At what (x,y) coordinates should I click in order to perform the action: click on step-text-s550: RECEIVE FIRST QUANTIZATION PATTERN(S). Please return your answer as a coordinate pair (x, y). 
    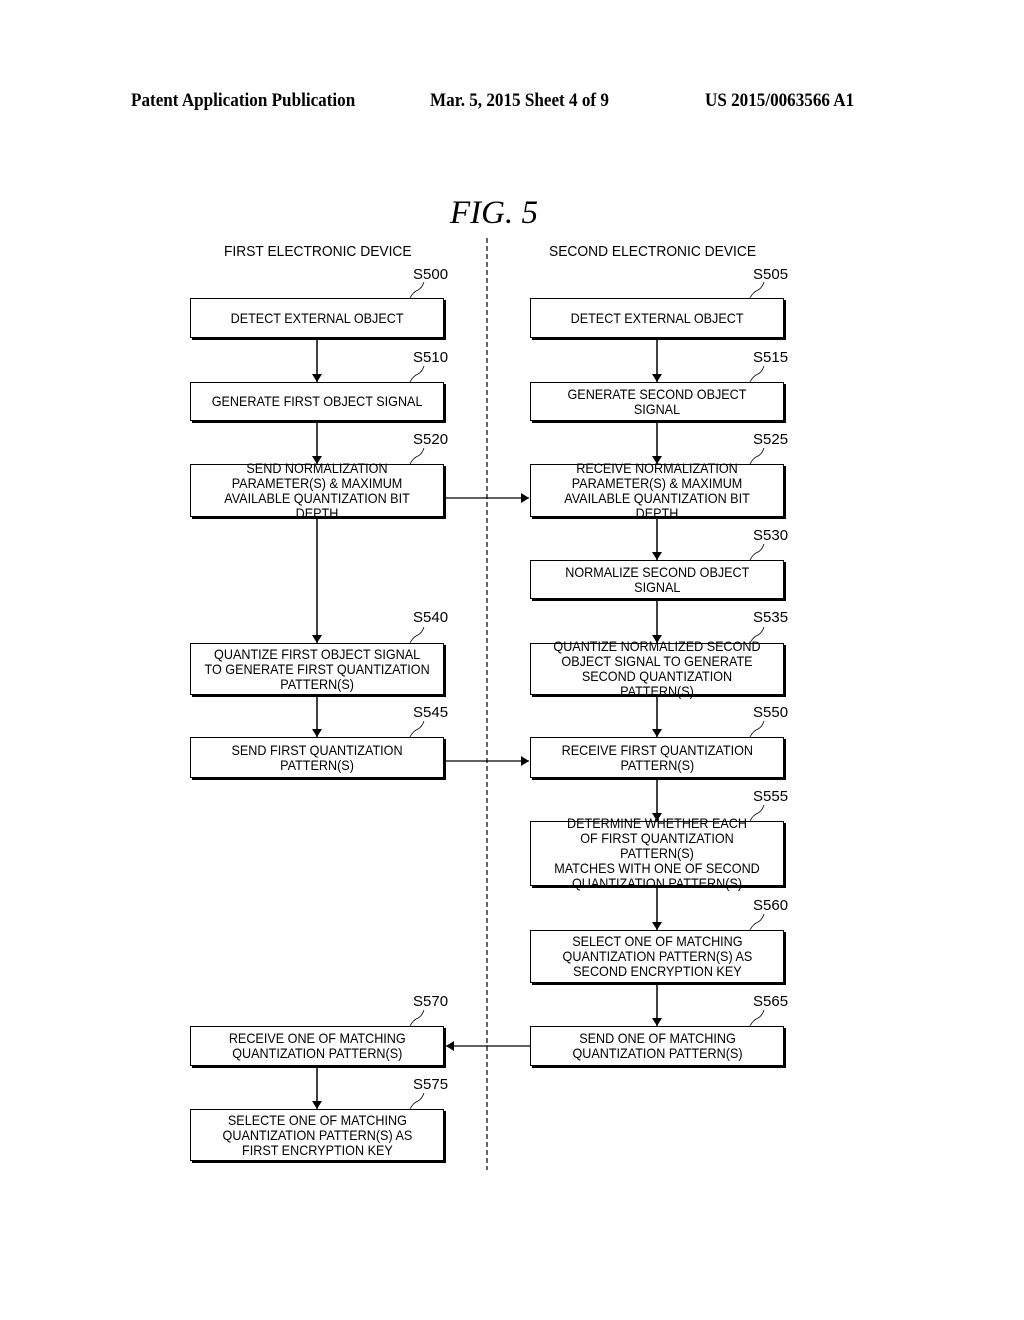
    Looking at the image, I should click on (657, 757).